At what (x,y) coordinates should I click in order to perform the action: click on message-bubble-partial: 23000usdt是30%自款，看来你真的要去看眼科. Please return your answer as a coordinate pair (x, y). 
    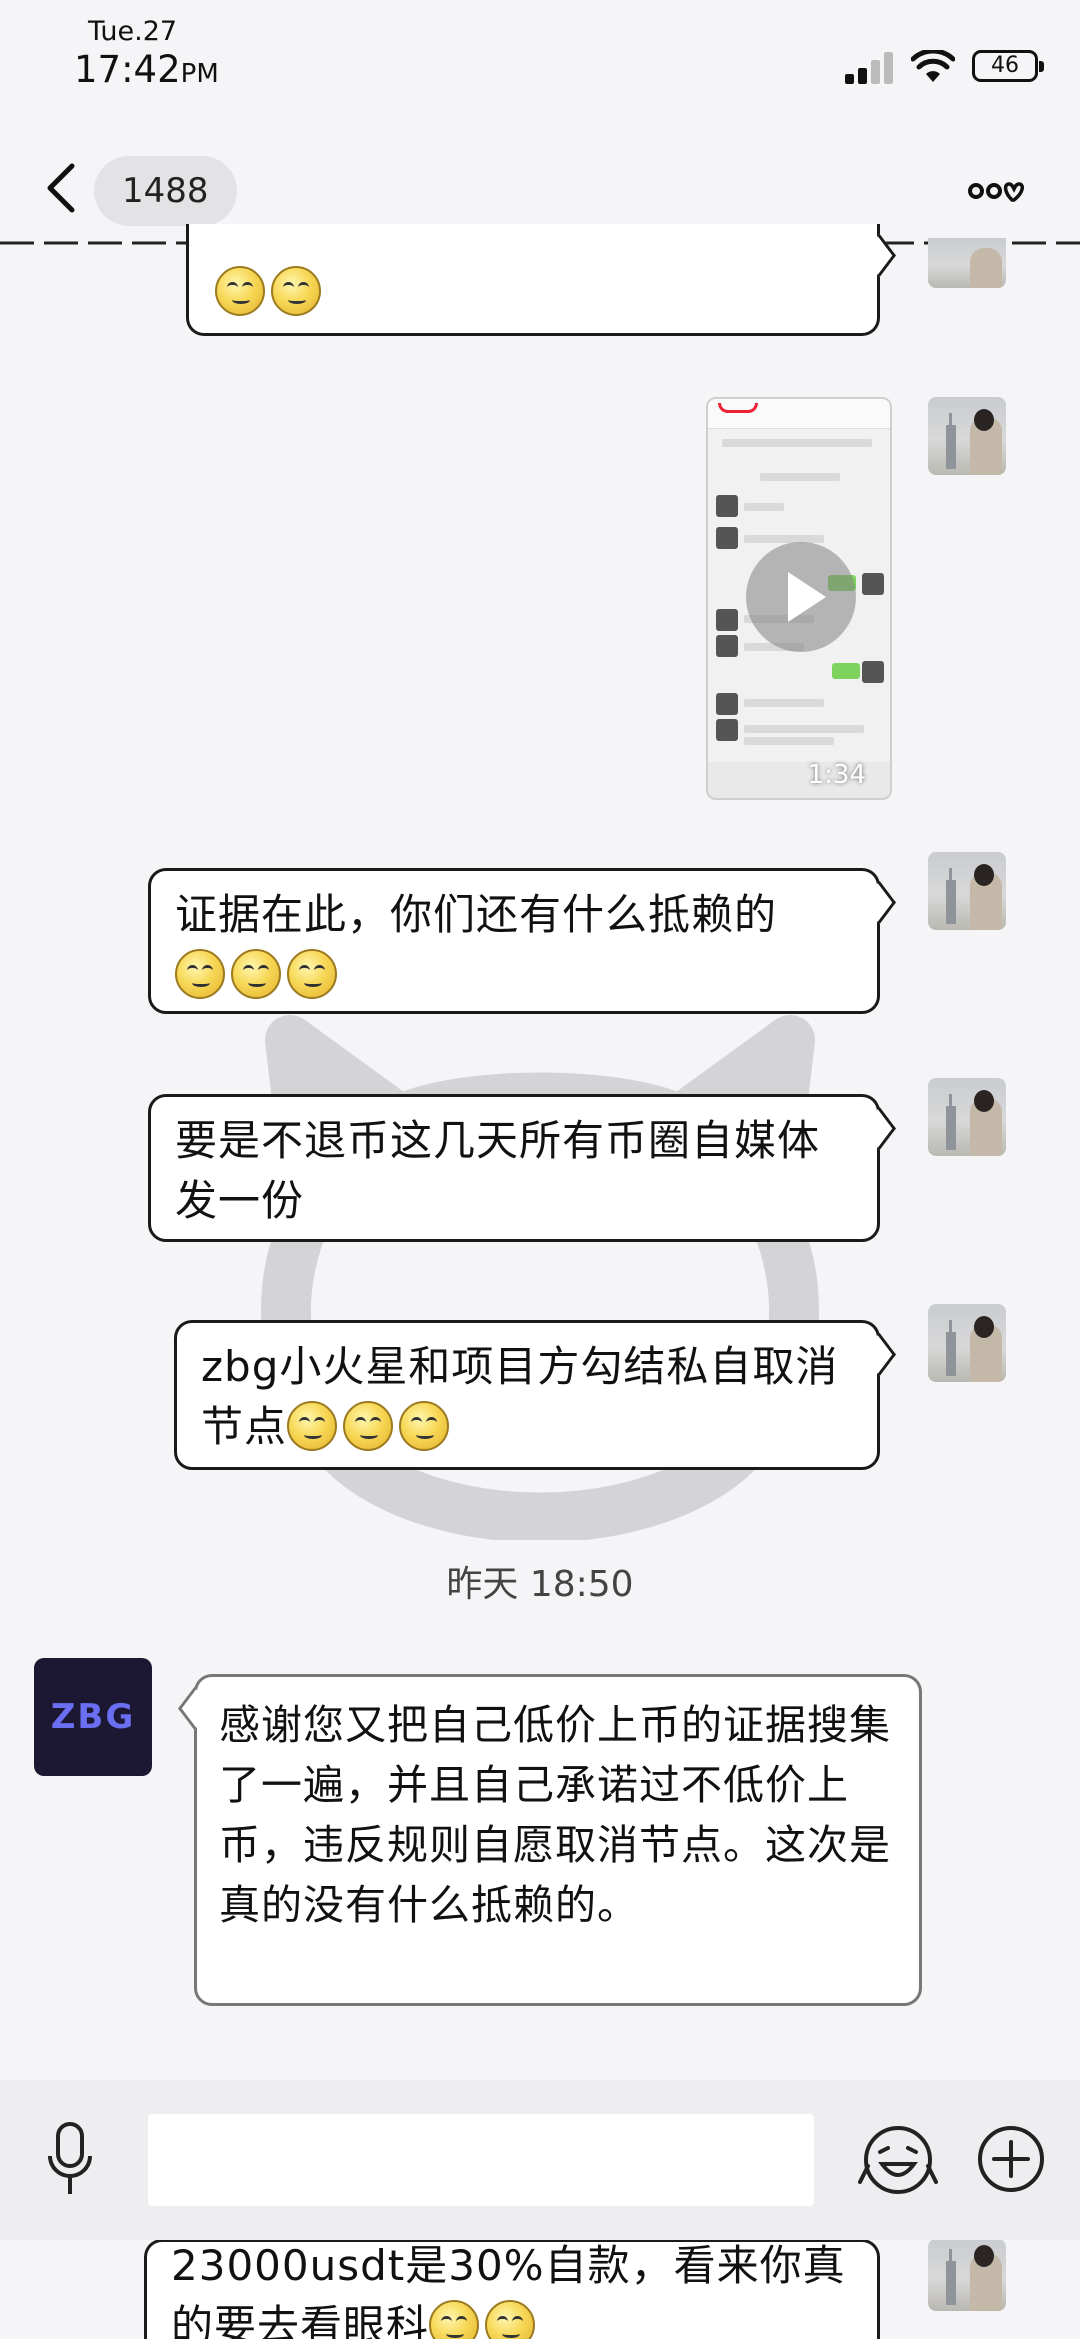
    Looking at the image, I should click on (512, 2289).